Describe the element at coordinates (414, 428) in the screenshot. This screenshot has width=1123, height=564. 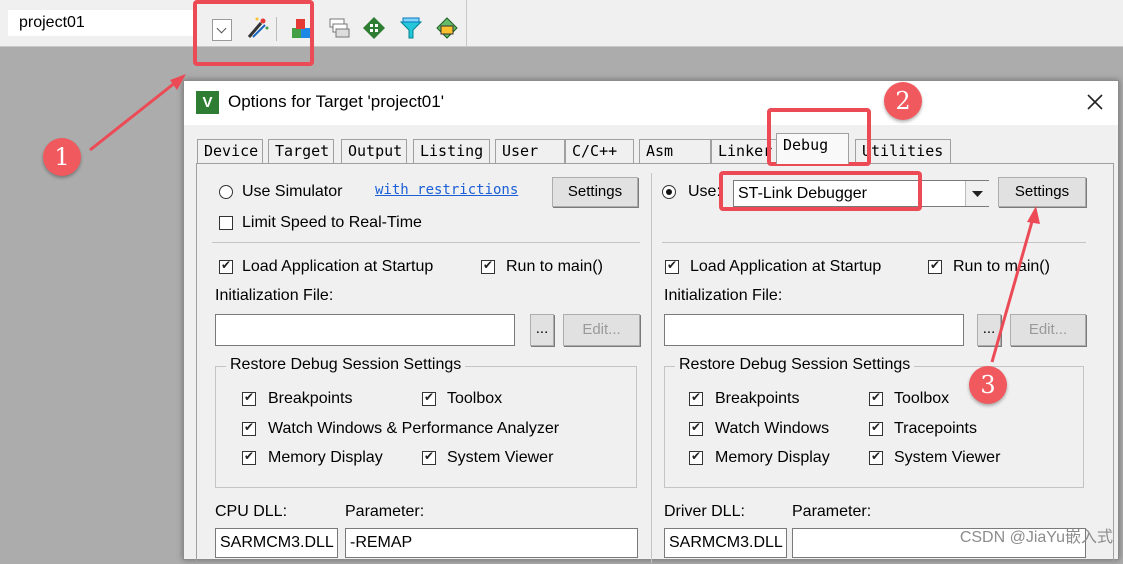
I see `left-watch-label: Watch Windows & Performance Analyzer` at that location.